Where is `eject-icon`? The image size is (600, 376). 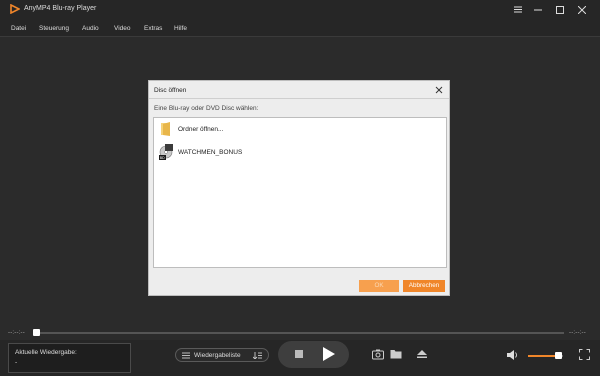
eject-icon is located at coordinates (422, 354).